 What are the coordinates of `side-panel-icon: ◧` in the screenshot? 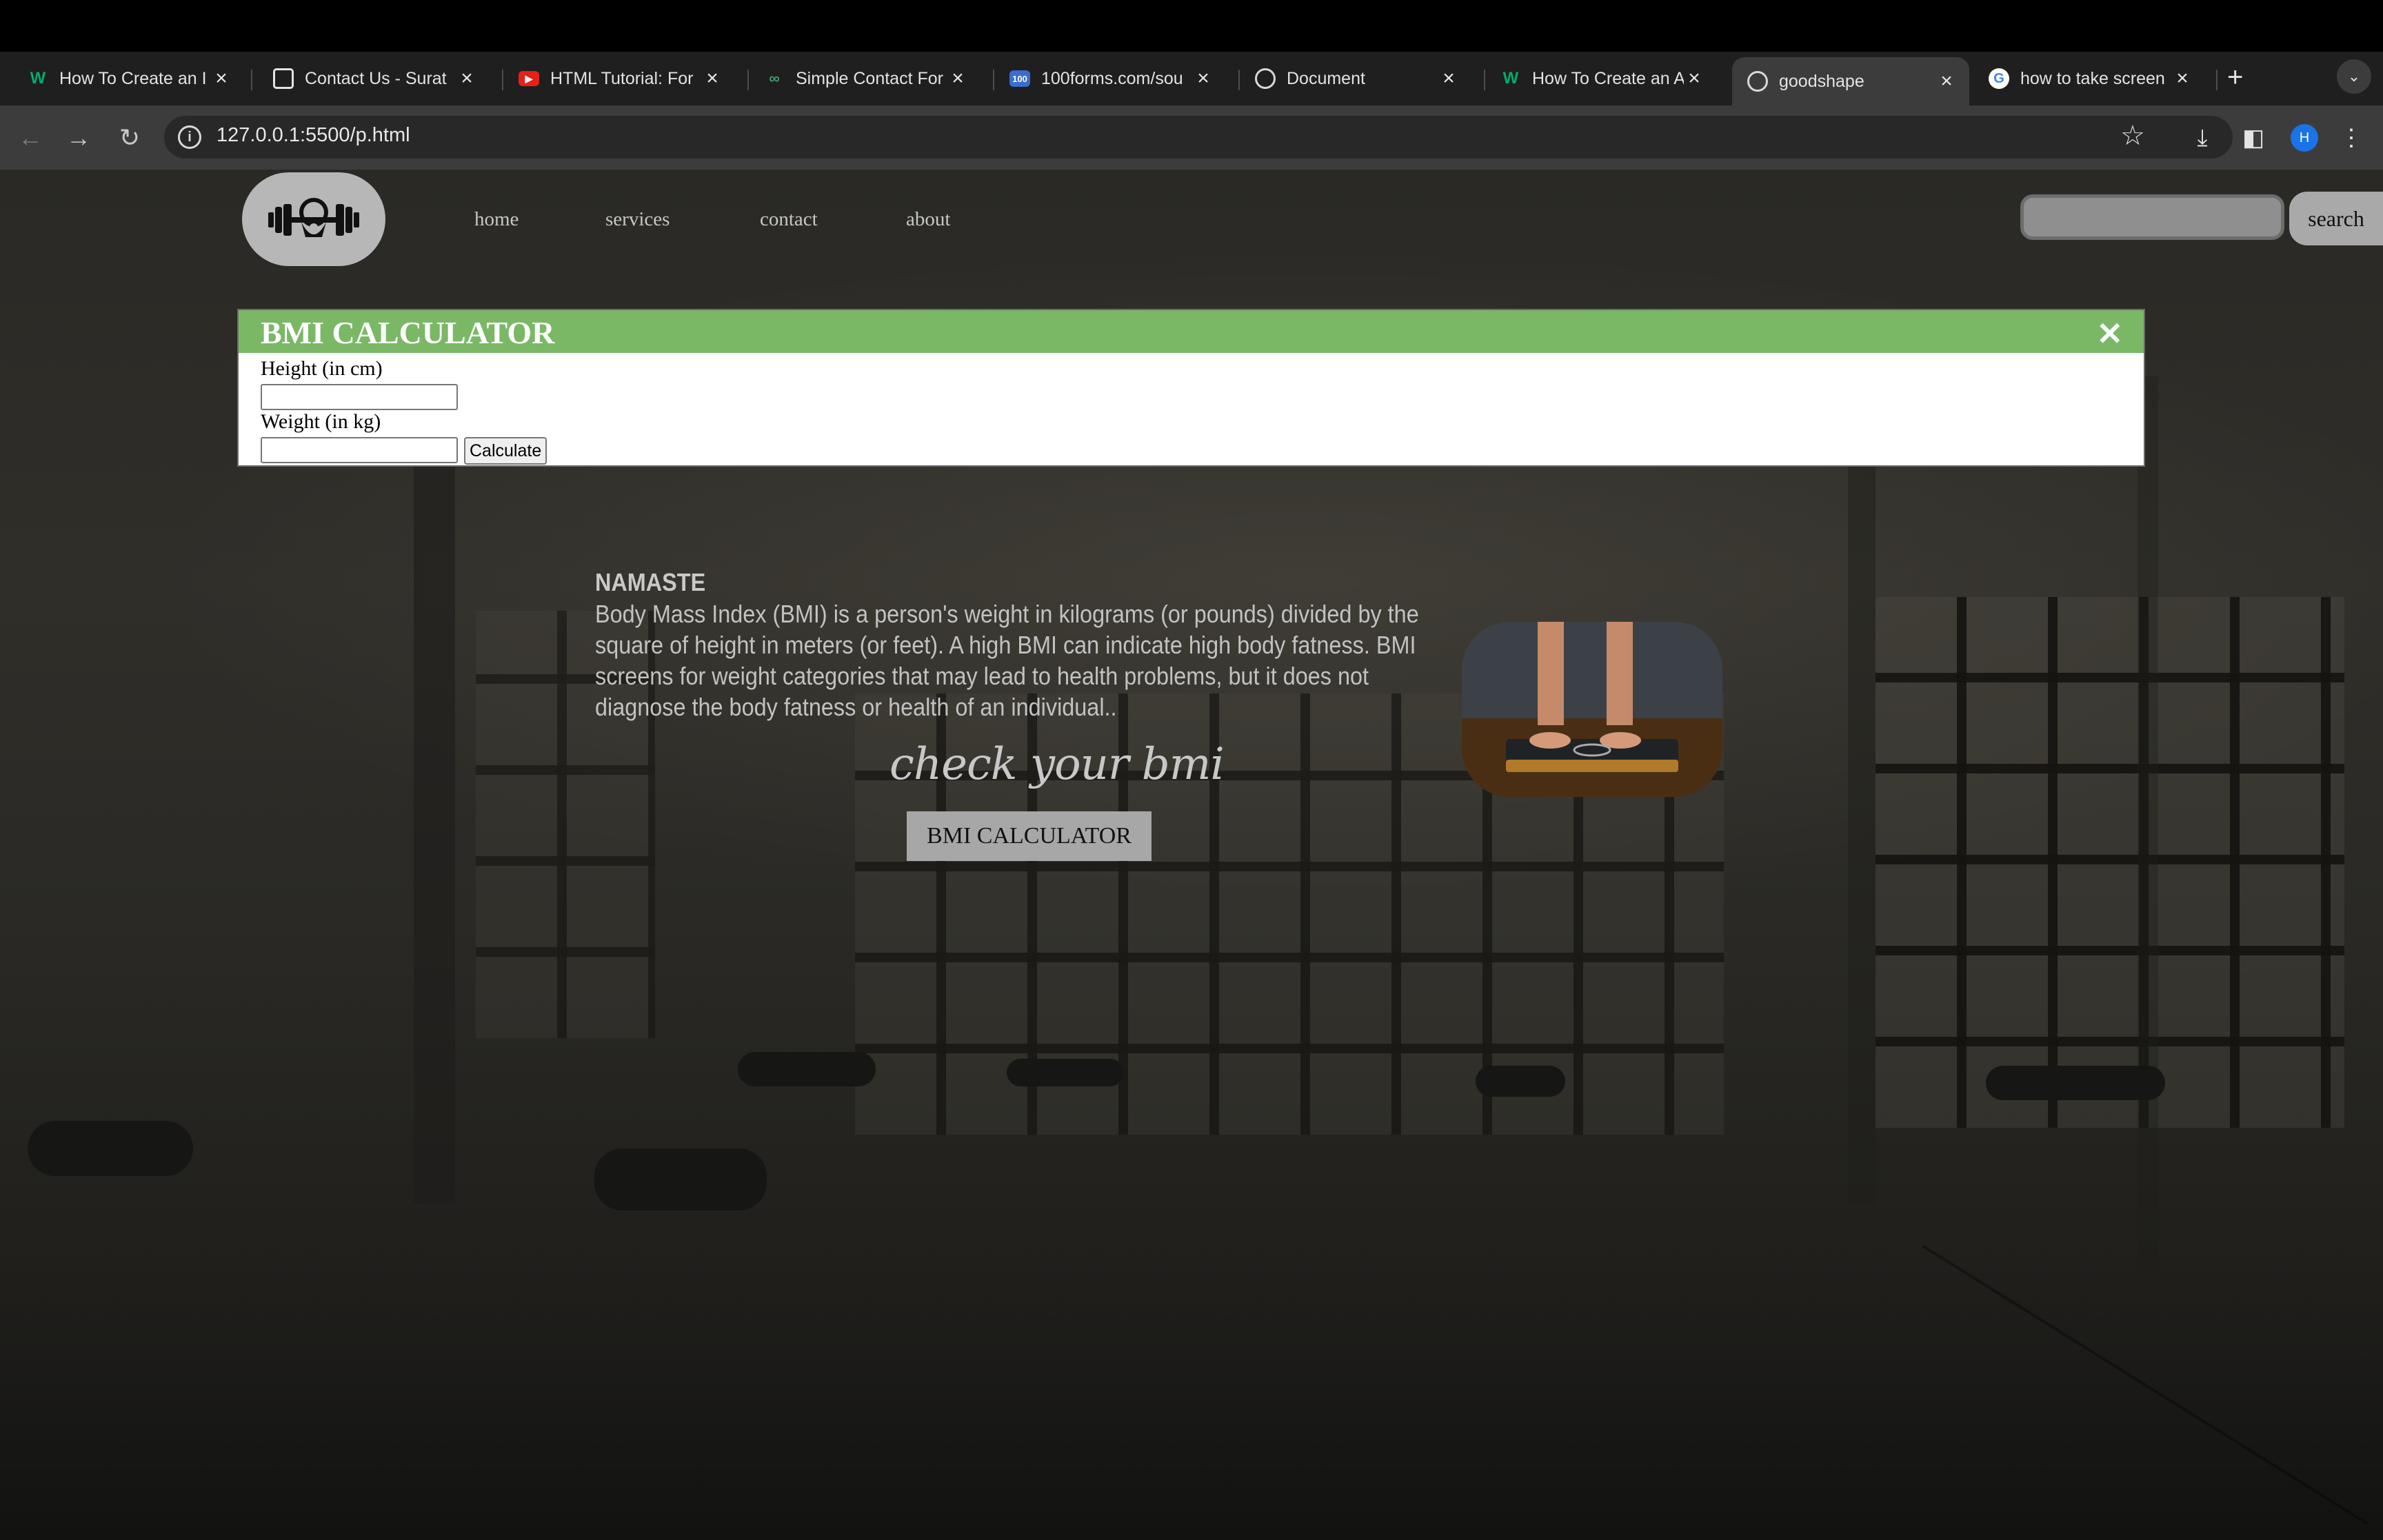 It's located at (2253, 138).